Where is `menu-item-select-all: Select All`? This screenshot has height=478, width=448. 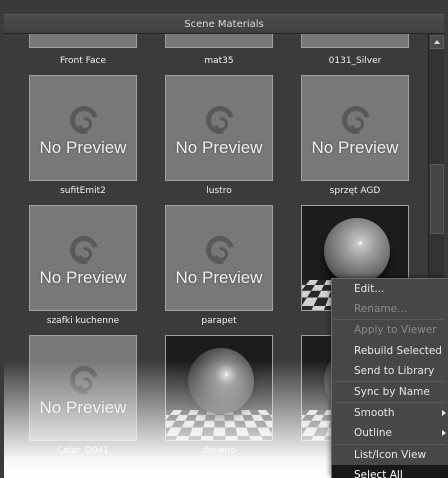
menu-item-select-all: Select All is located at coordinates (390, 471).